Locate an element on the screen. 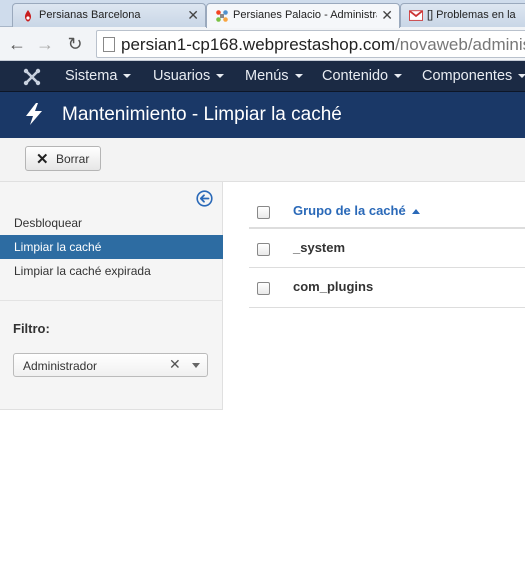 Image resolution: width=525 pixels, height=576 pixels. dropdown-arrow-icon is located at coordinates (196, 365).